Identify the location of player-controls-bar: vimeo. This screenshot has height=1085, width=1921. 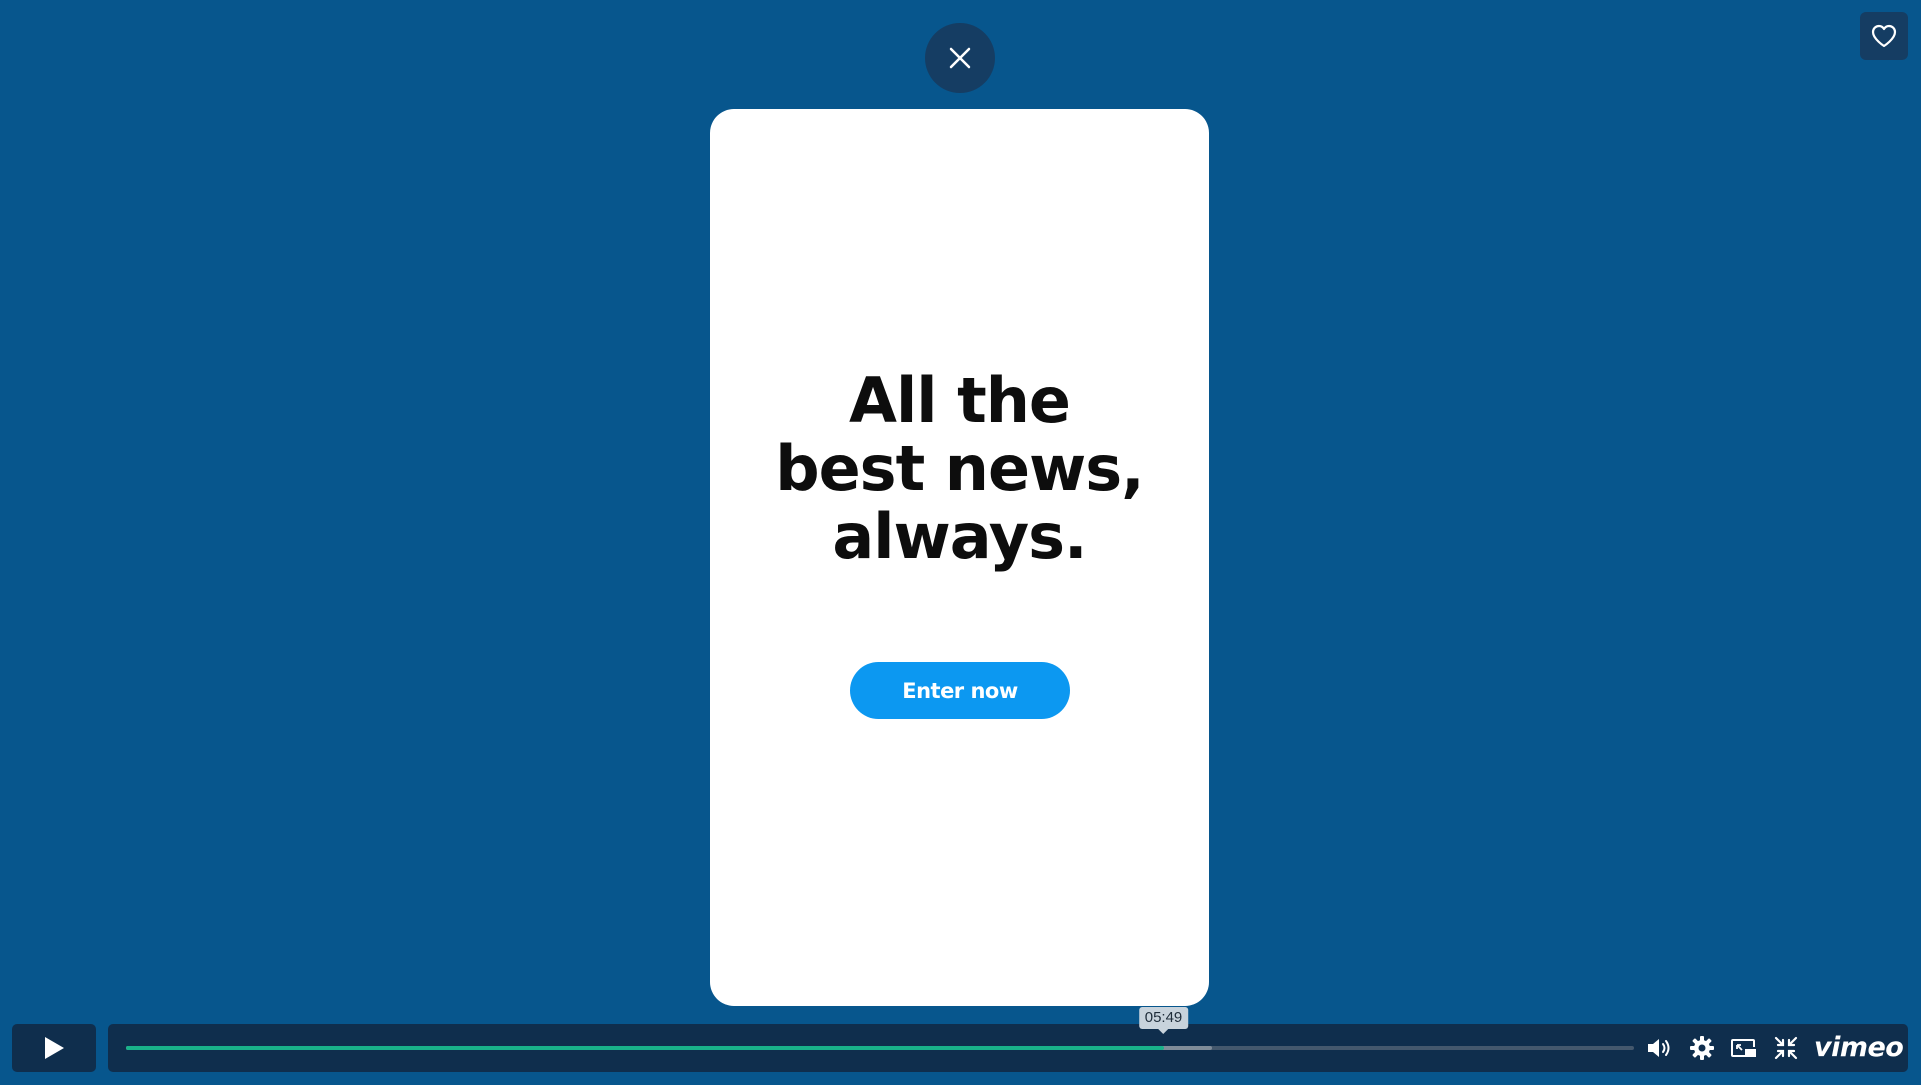
(1008, 1048).